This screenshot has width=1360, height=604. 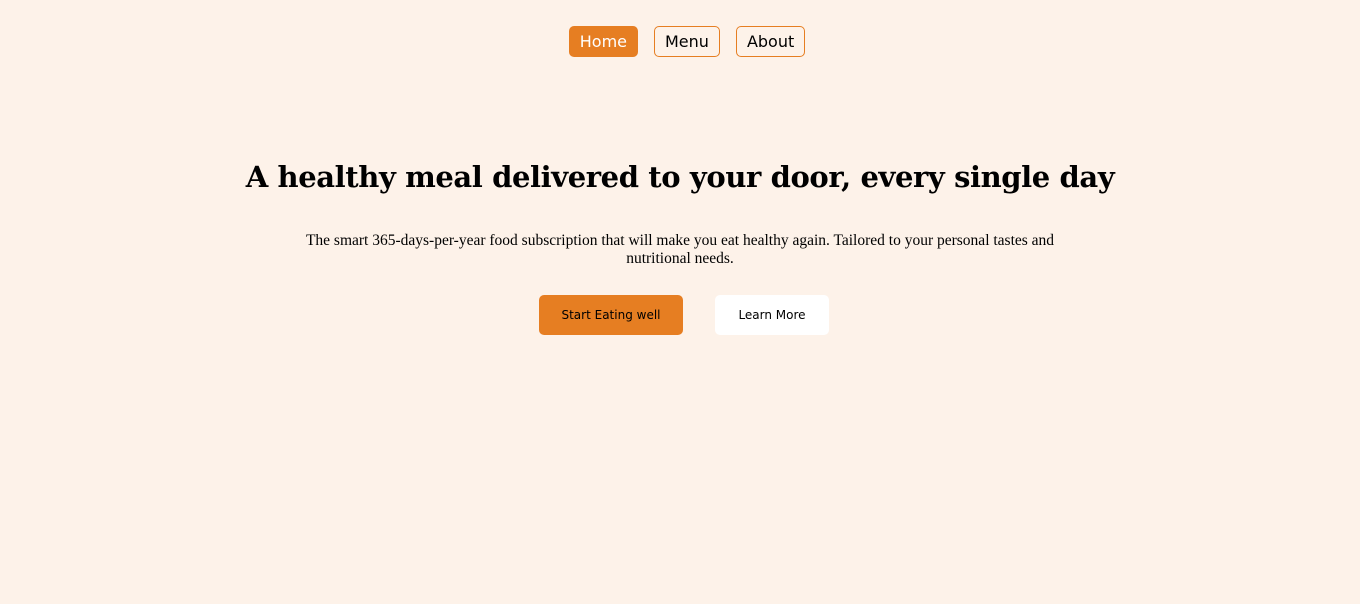 I want to click on start-eating-button: Start Eating well, so click(x=611, y=315).